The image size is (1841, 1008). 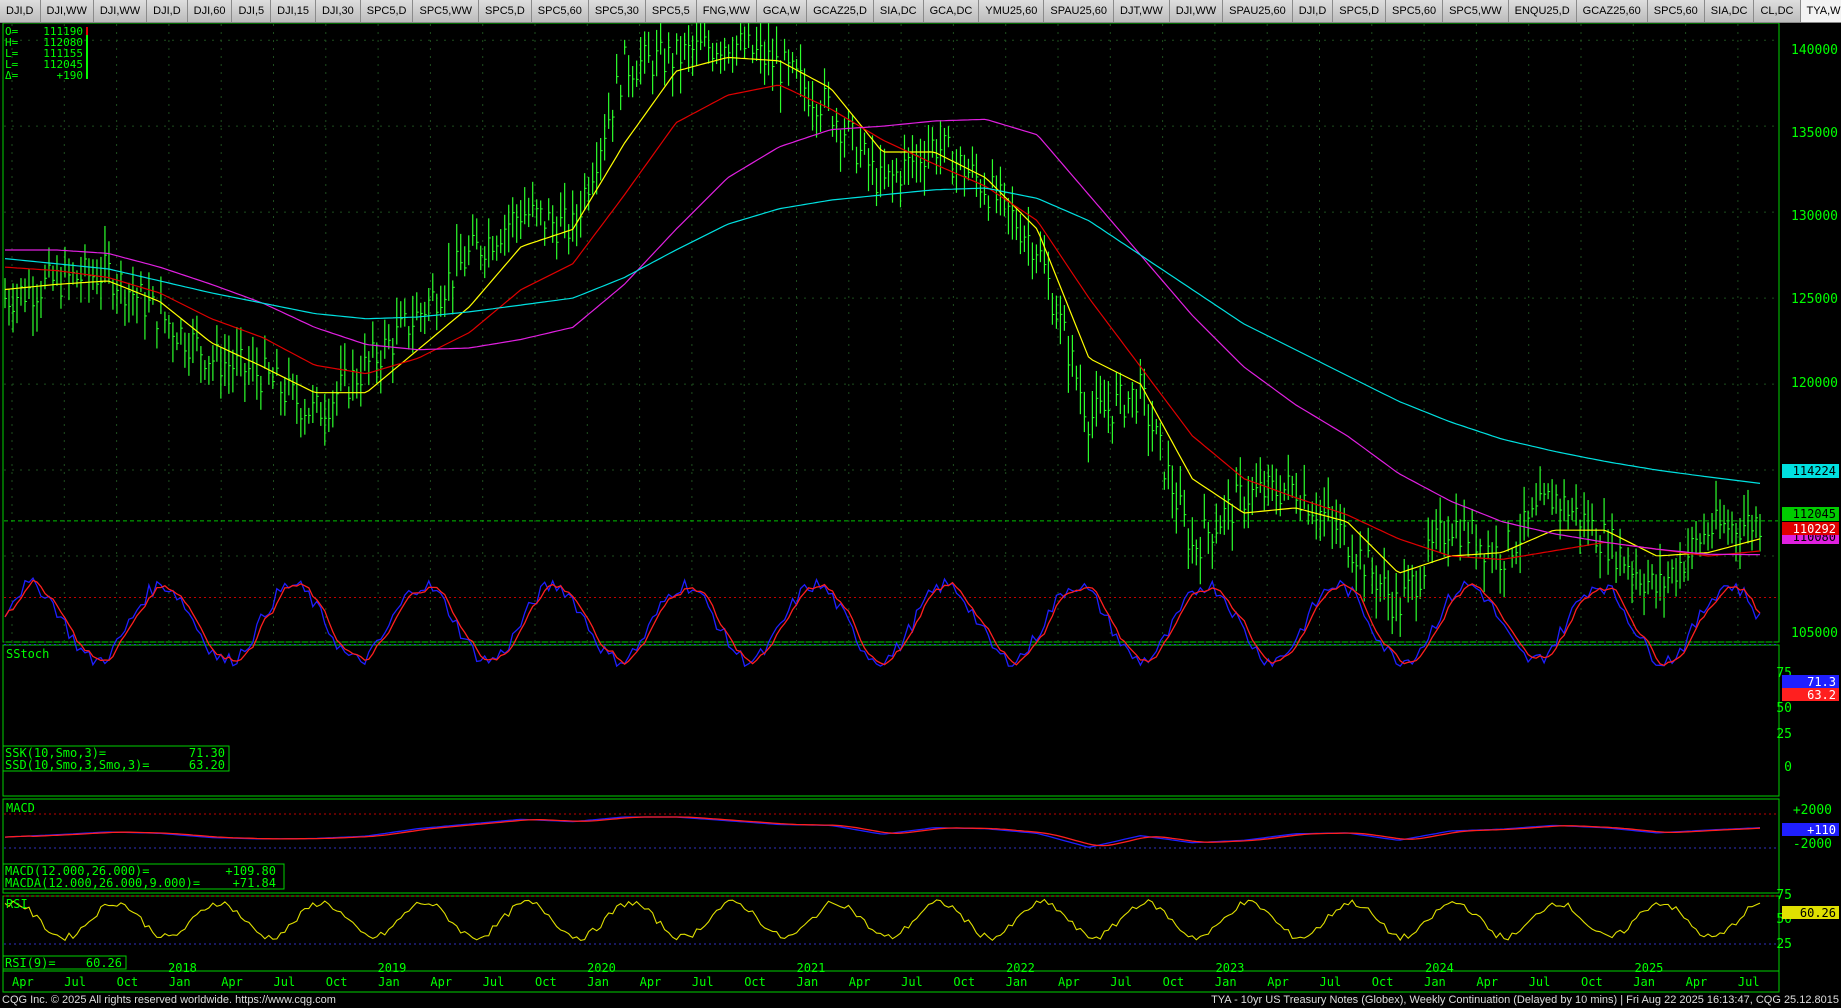 I want to click on ohlc-bar-green, so click(x=87, y=57).